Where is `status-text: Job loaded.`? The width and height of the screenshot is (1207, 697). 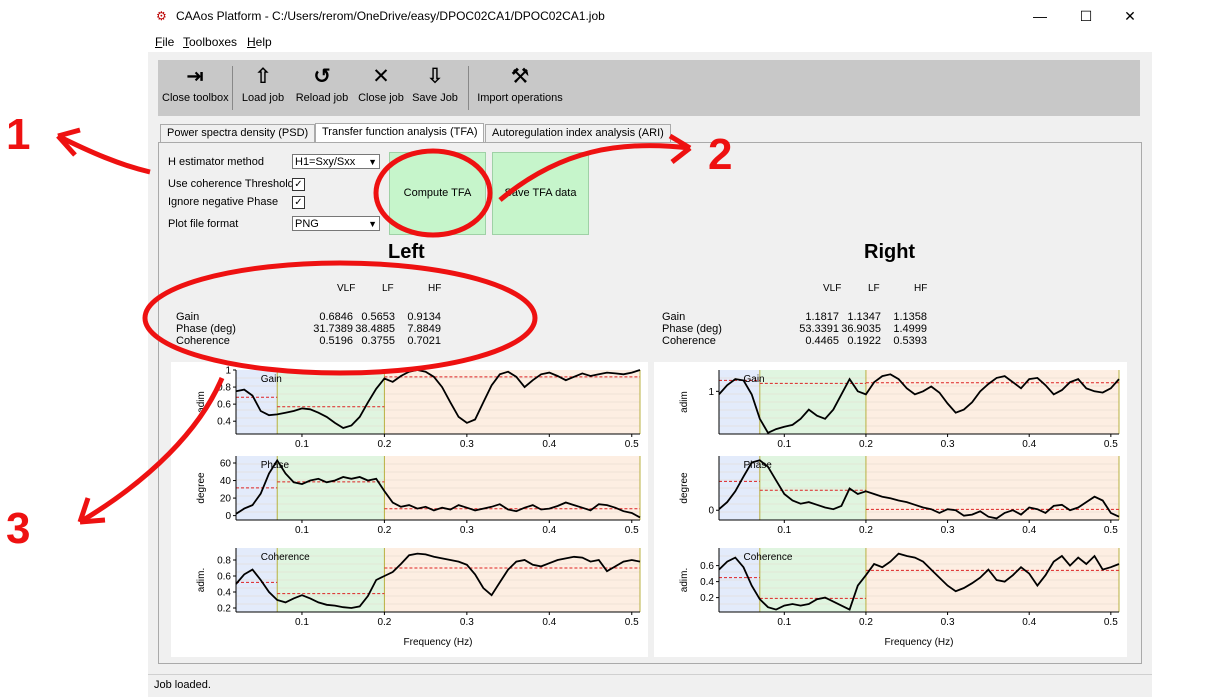
status-text: Job loaded. is located at coordinates (182, 685).